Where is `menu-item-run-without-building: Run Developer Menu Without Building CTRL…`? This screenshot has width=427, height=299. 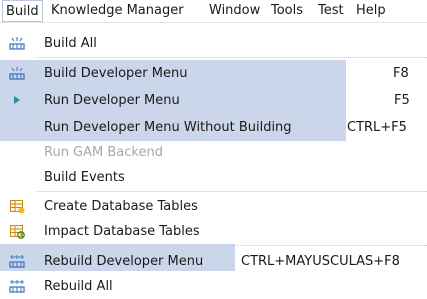
menu-item-run-without-building: Run Developer Menu Without Building CTRL… is located at coordinates (213, 127).